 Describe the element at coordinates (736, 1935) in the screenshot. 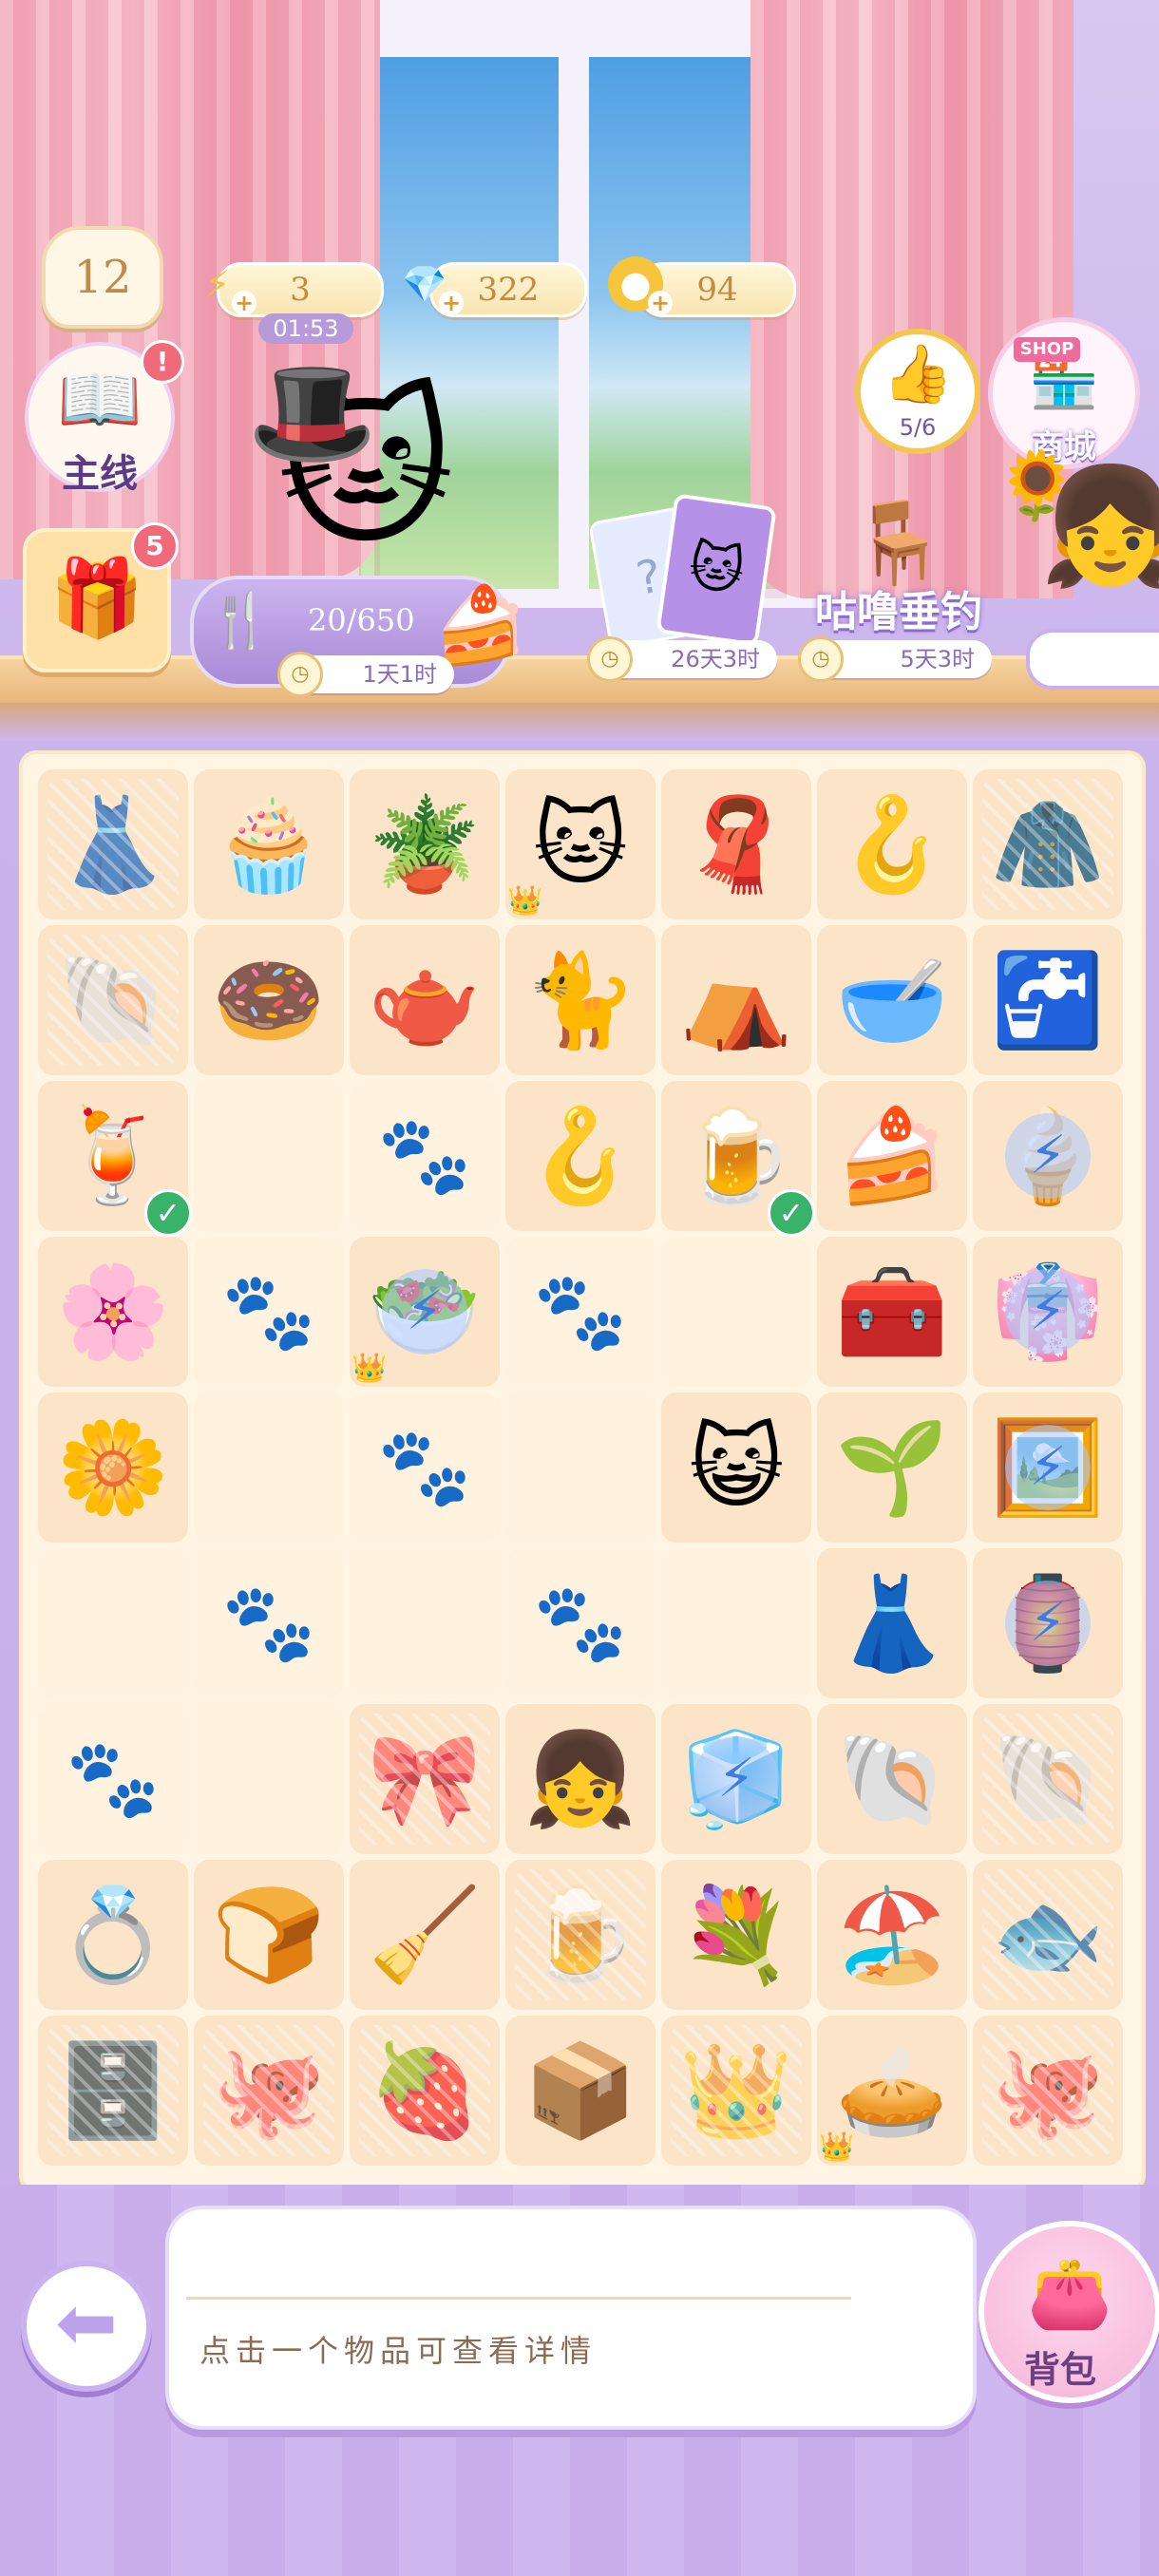

I see `board-cell: 💐` at that location.